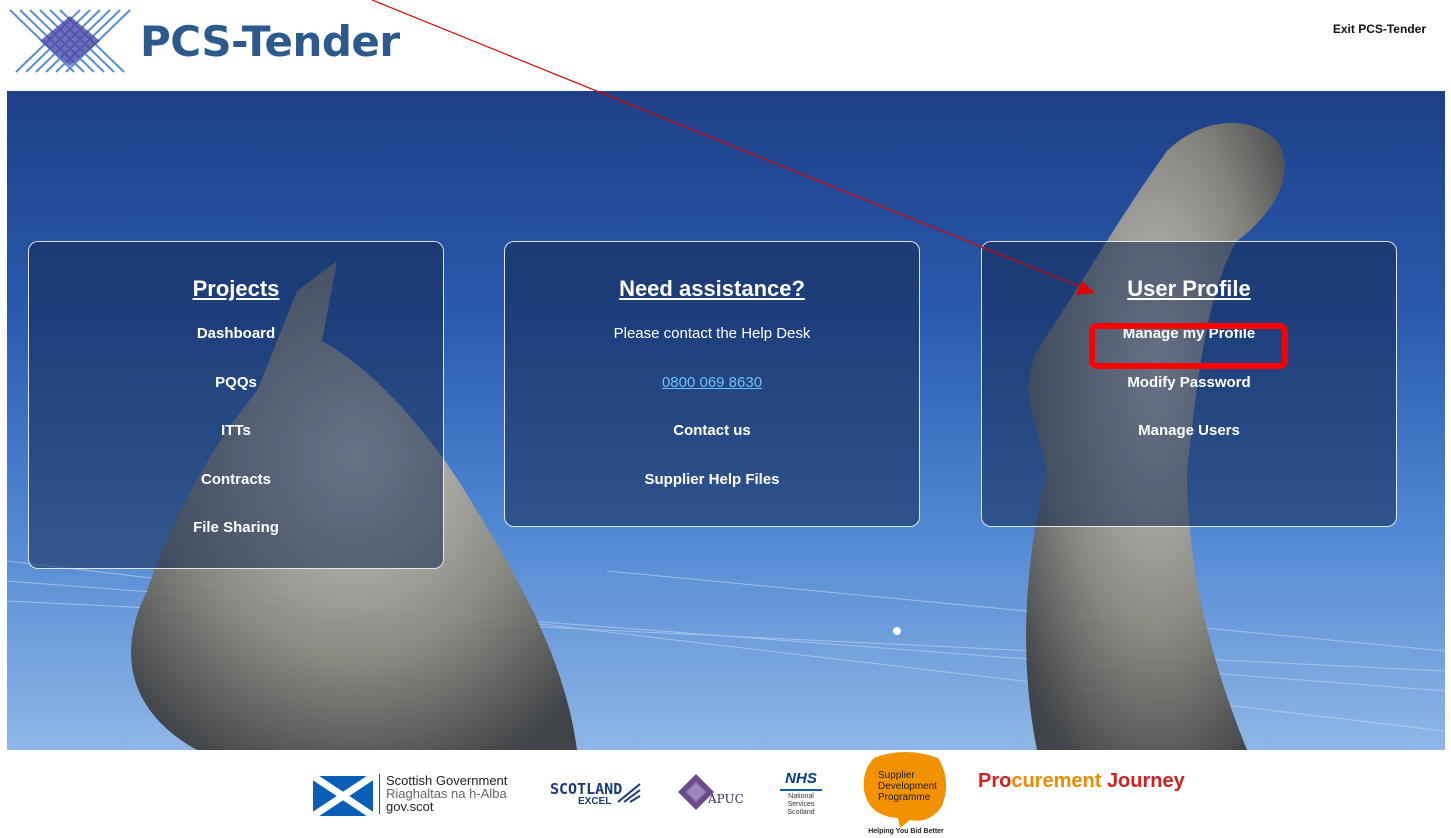 This screenshot has width=1451, height=838. What do you see at coordinates (629, 793) in the screenshot?
I see `excel-swoosh-icon` at bounding box center [629, 793].